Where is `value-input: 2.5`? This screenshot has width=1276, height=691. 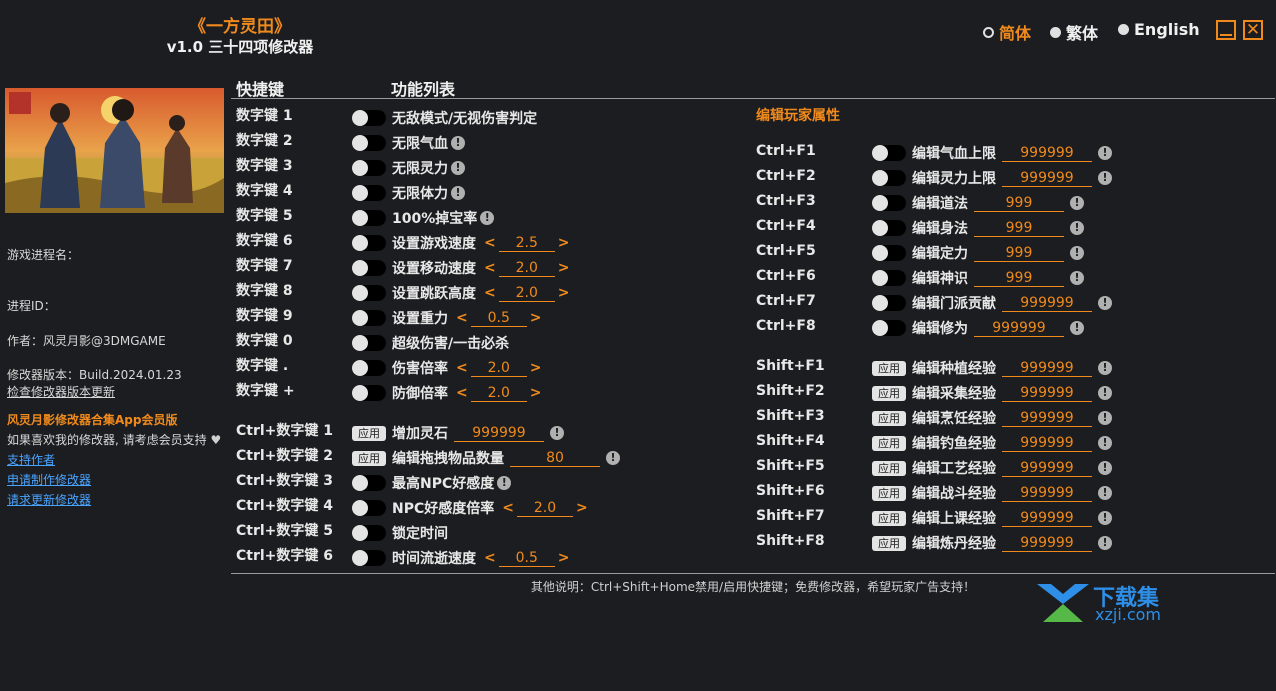 value-input: 2.5 is located at coordinates (526, 243).